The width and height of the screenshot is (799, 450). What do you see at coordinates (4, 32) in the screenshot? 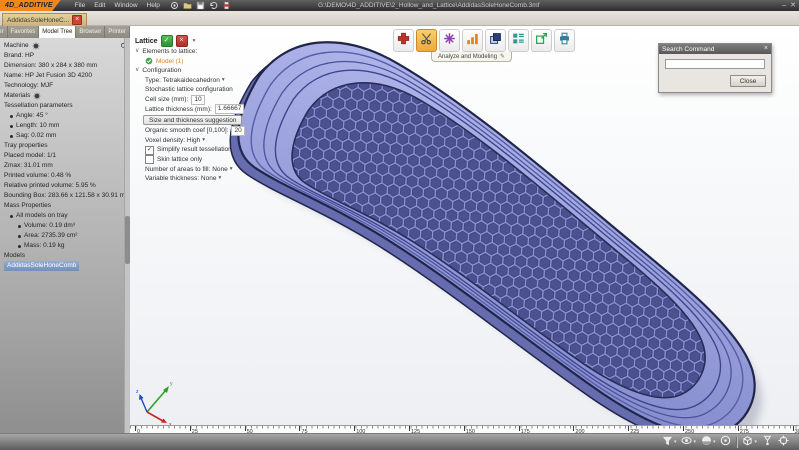
I see `tab-explorer: Explorer` at bounding box center [4, 32].